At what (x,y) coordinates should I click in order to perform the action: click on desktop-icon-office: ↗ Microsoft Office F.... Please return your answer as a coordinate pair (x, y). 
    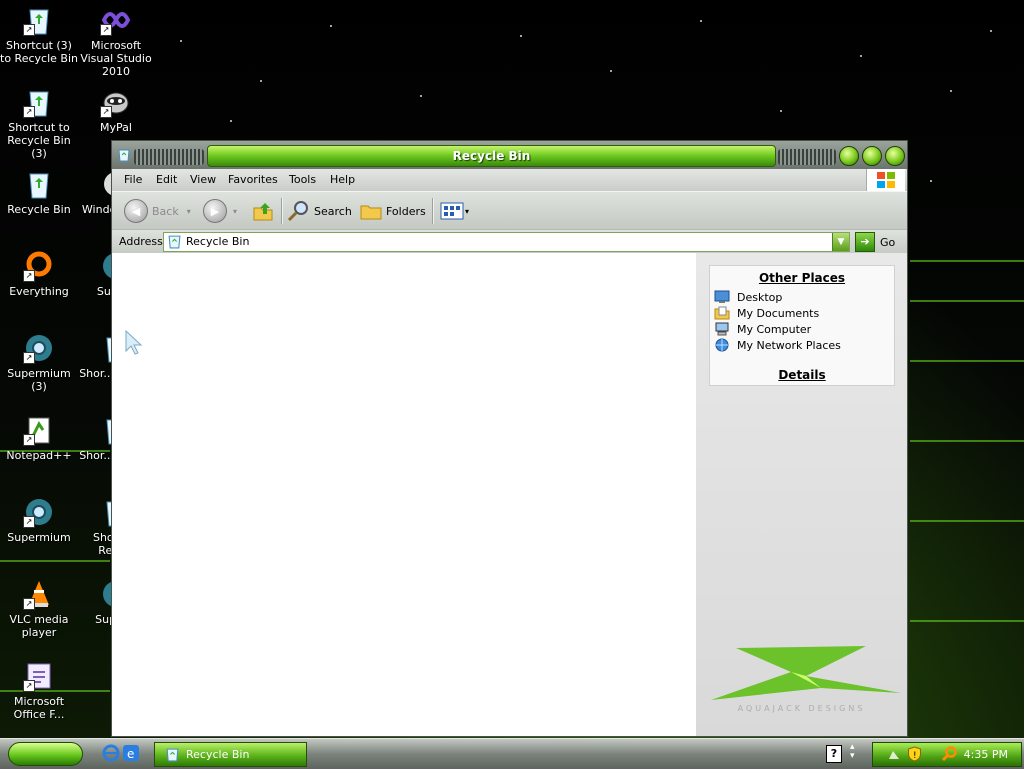
    Looking at the image, I should click on (39, 690).